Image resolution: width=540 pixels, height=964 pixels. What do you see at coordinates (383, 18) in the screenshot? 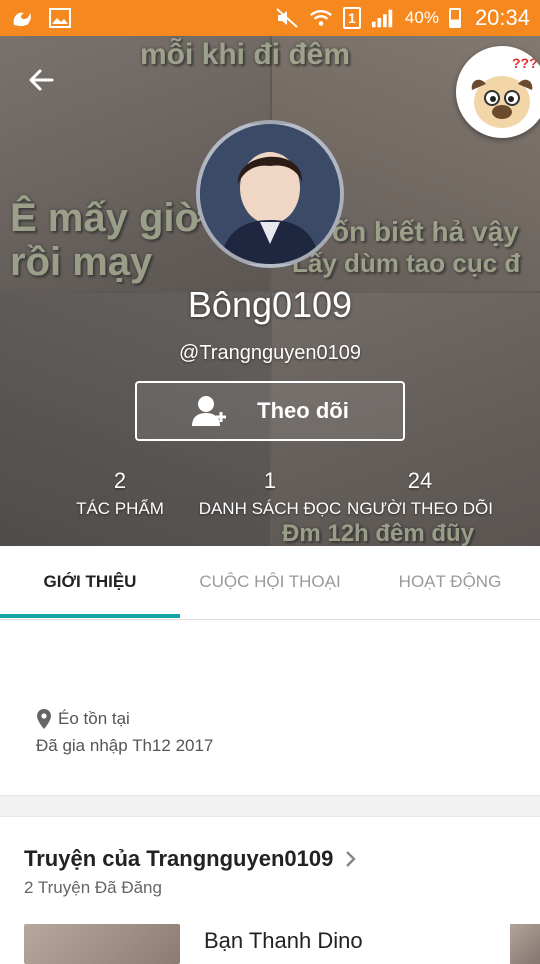
I see `signal-icon` at bounding box center [383, 18].